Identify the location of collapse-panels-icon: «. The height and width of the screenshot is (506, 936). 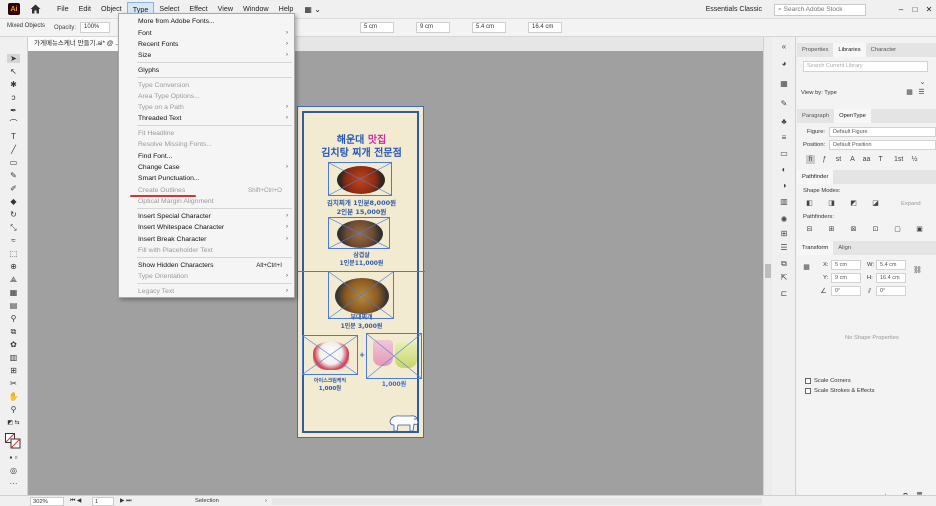
(784, 47).